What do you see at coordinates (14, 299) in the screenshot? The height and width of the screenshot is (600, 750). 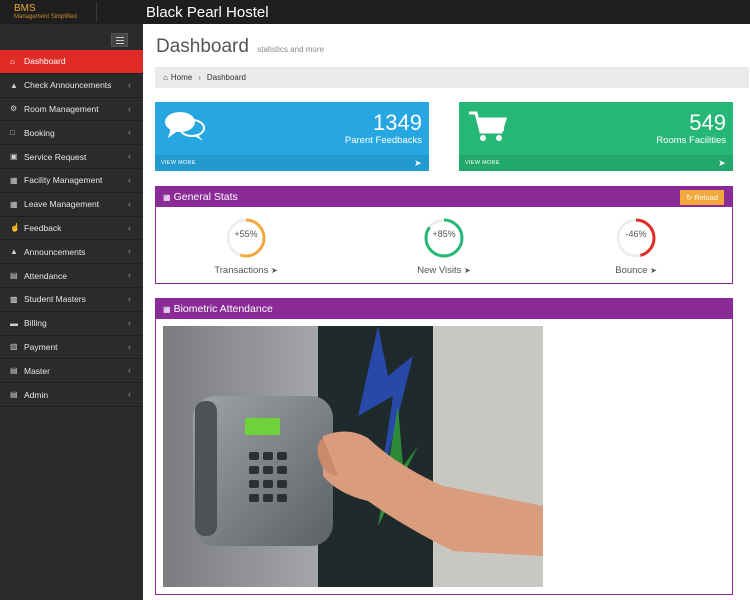 I see `bar-chart-icon: ▩` at bounding box center [14, 299].